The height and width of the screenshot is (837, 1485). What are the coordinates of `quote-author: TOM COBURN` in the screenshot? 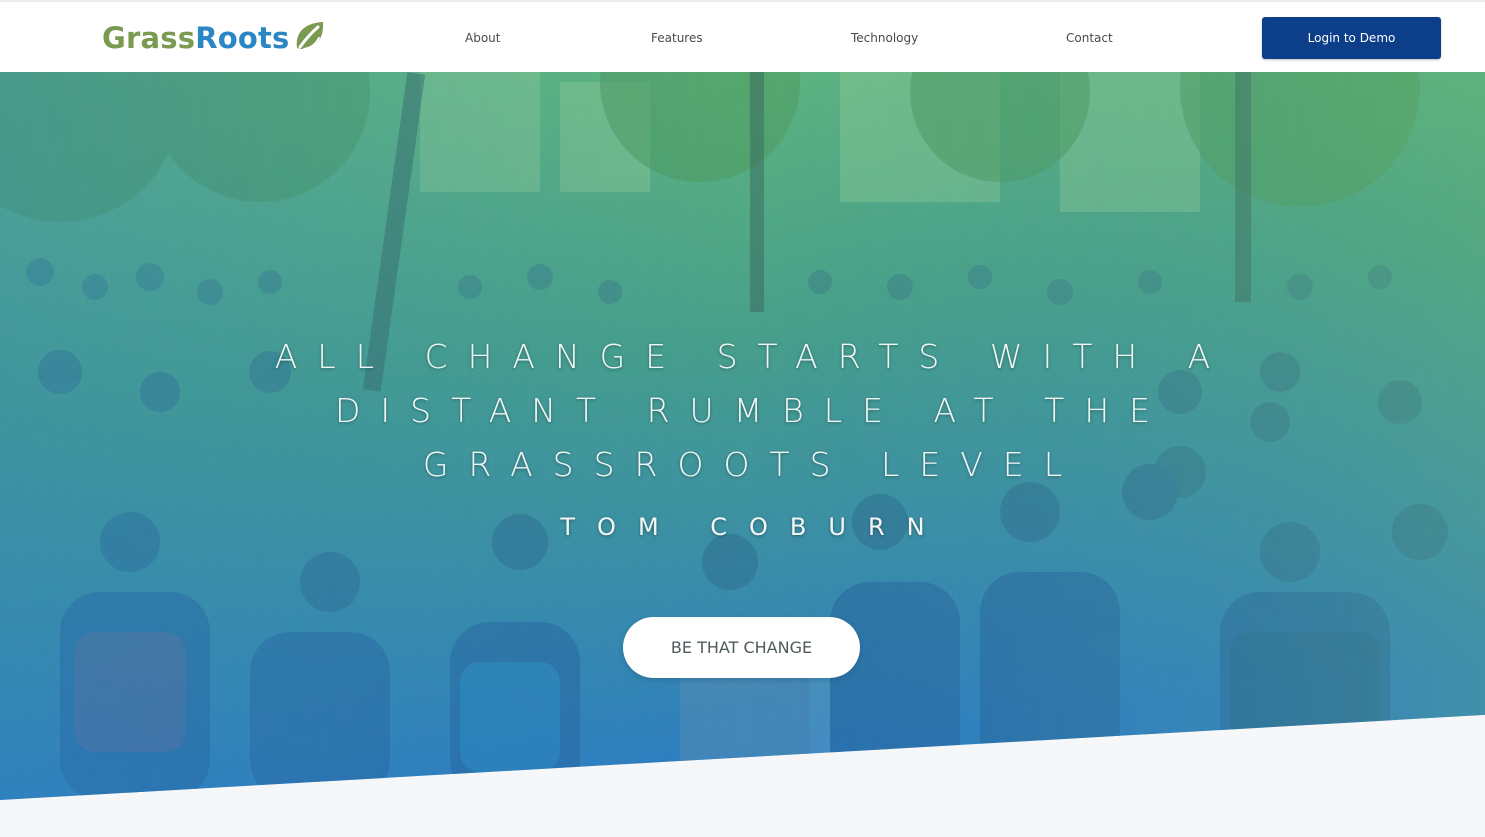 It's located at (753, 527).